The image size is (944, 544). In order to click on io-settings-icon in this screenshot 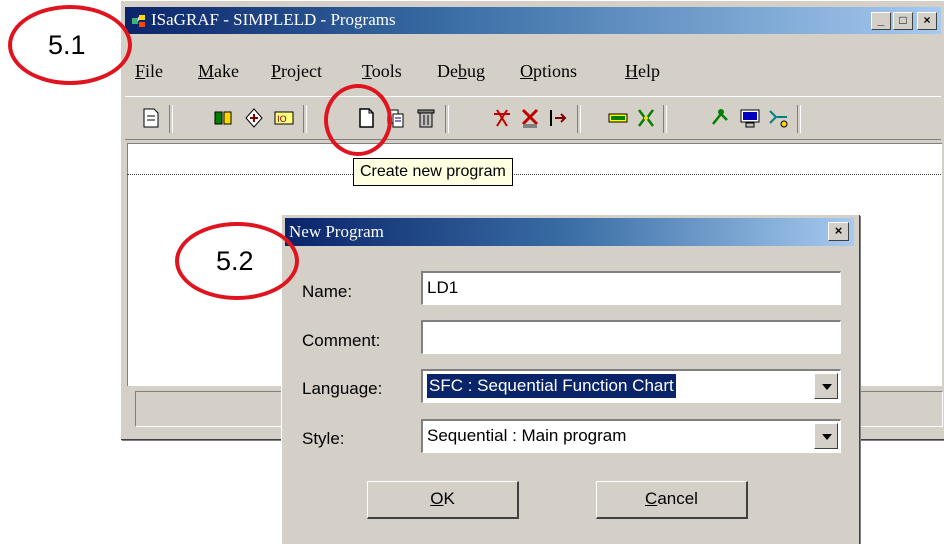, I will do `click(646, 118)`.